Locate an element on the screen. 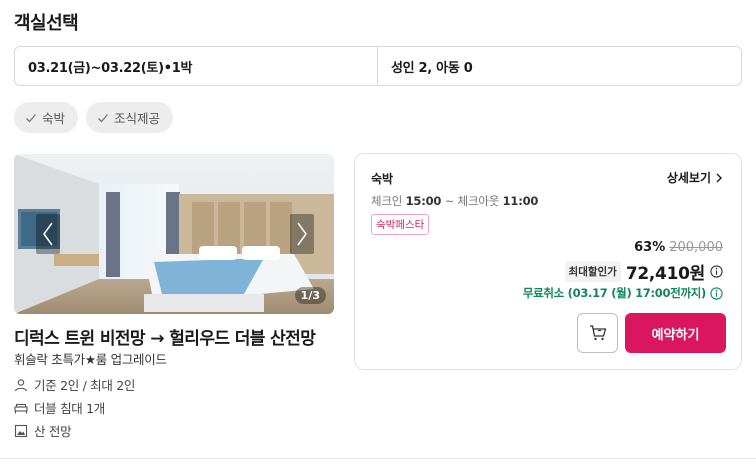 The height and width of the screenshot is (470, 756). filter-chip-label: 조식제공 is located at coordinates (137, 118).